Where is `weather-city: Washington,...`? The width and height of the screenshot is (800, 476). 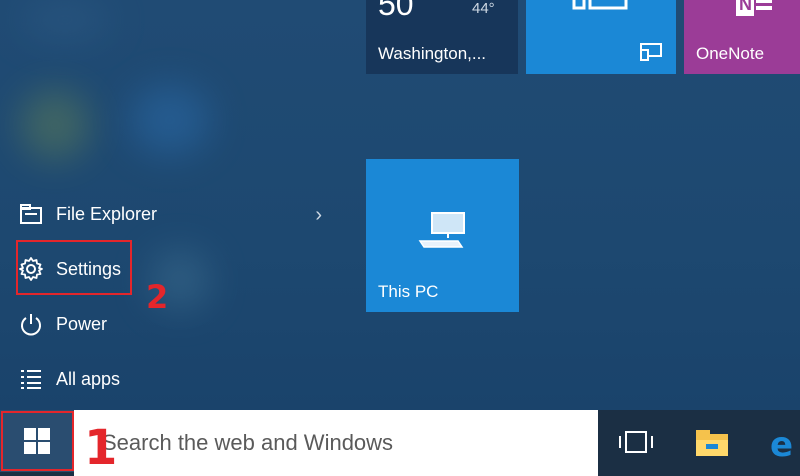 weather-city: Washington,... is located at coordinates (432, 53).